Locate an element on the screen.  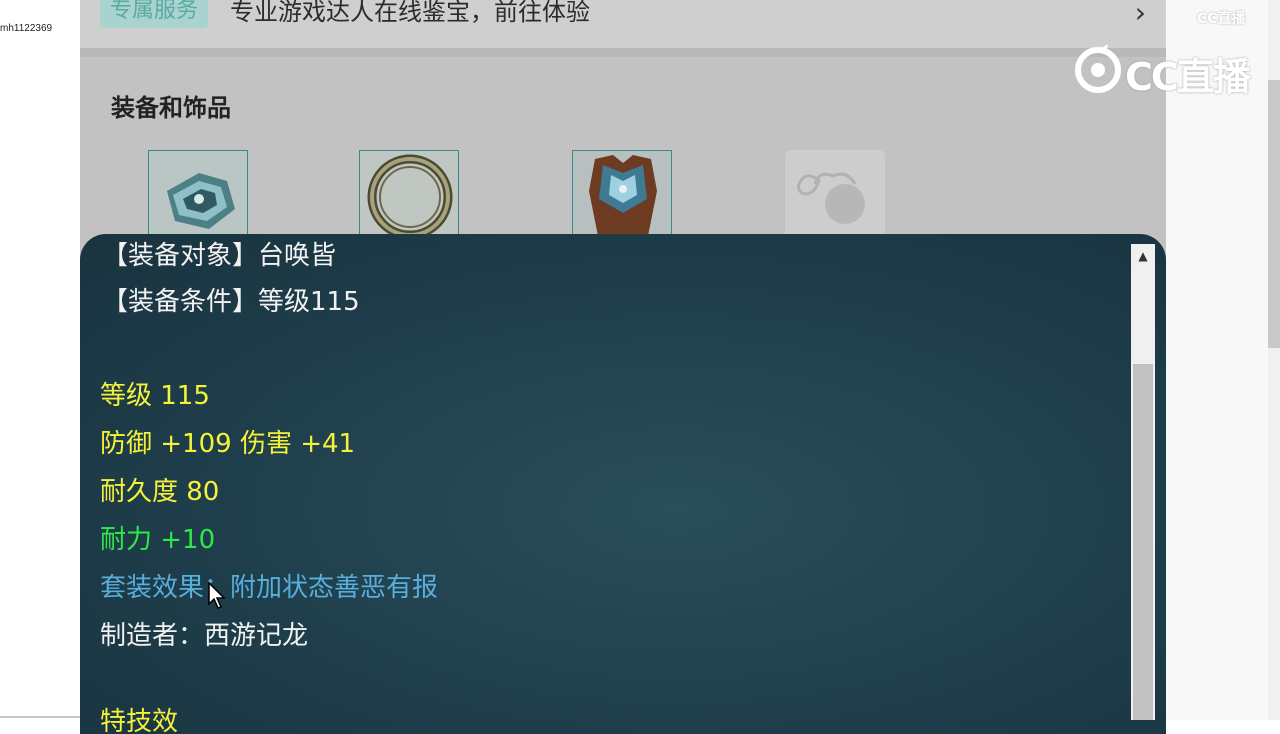
item-maker: 制造者：西游记龙 is located at coordinates (204, 636).